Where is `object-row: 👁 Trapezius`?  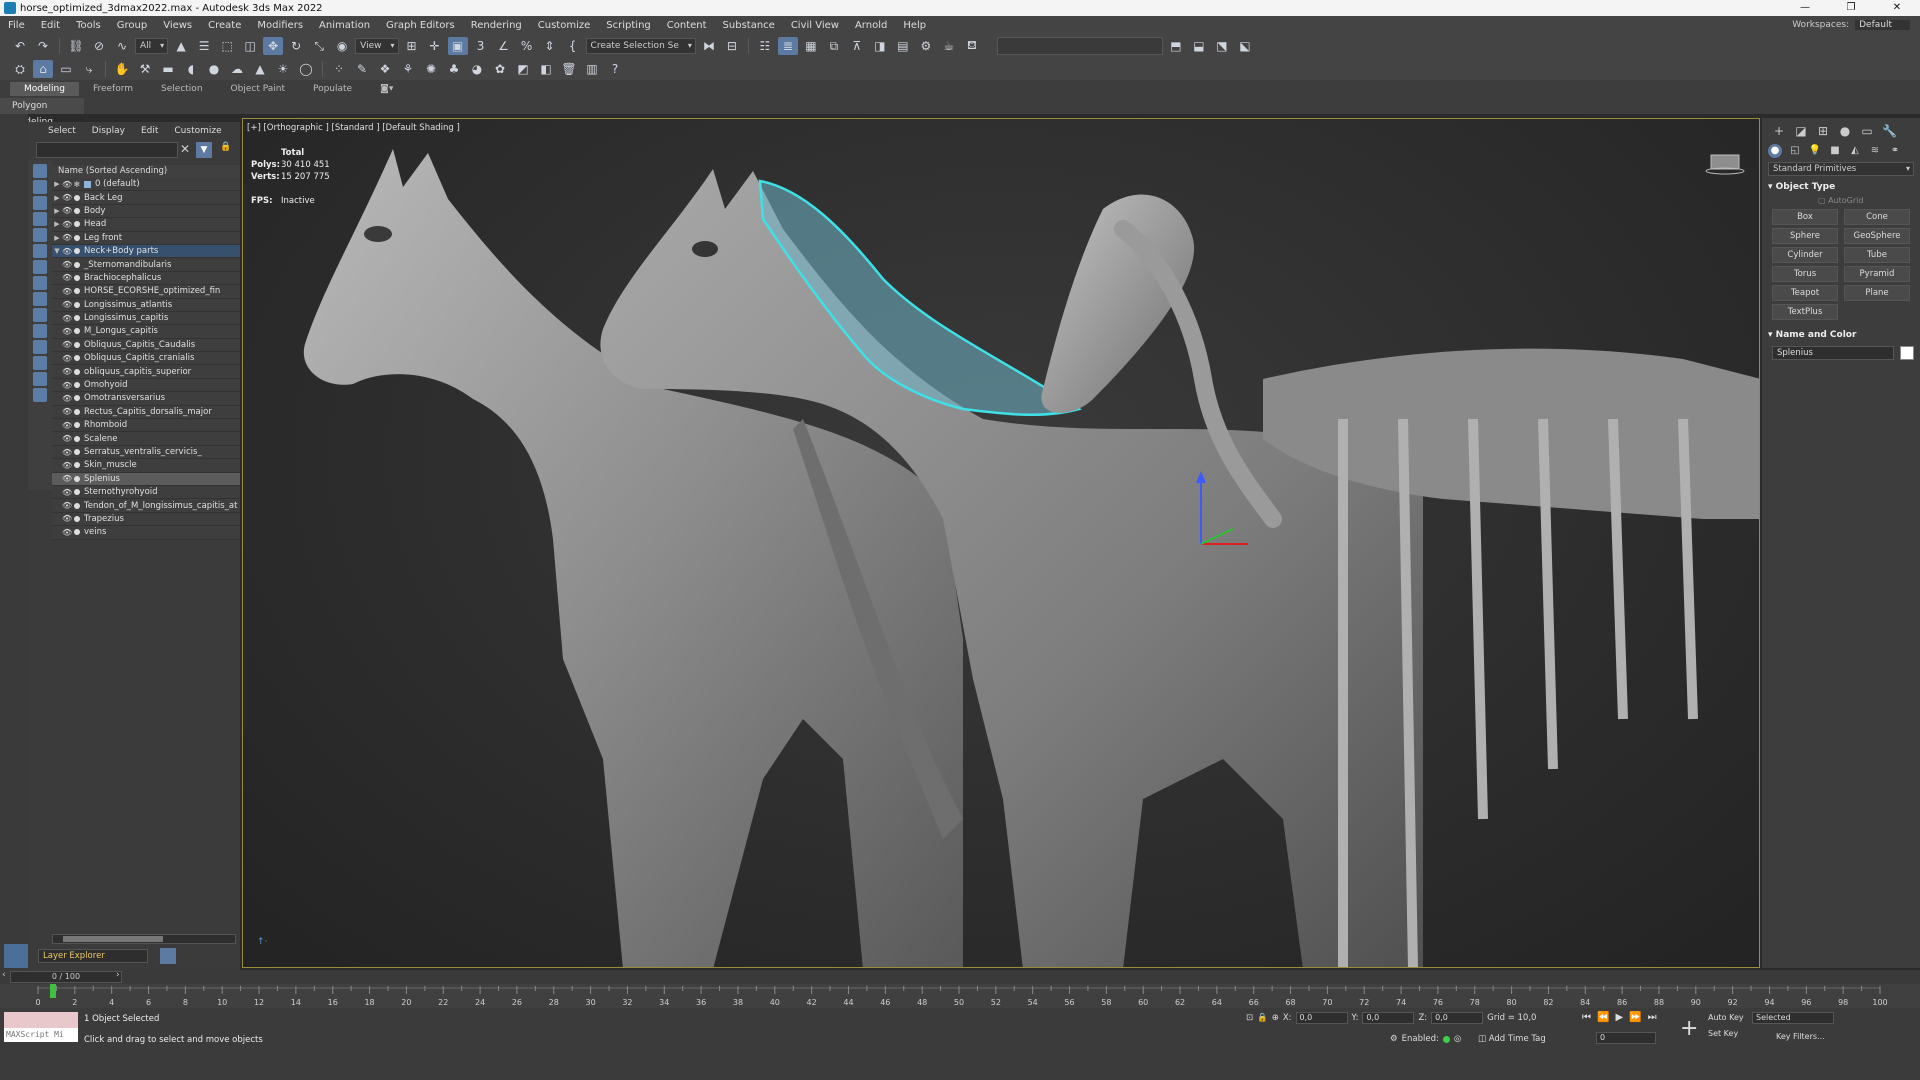 object-row: 👁 Trapezius is located at coordinates (146, 519).